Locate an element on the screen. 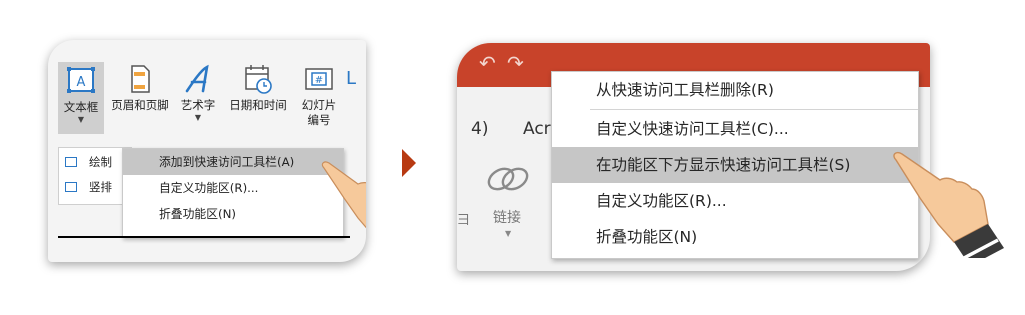  ribbon-button-wordart: 艺术字 ▼ is located at coordinates (198, 93).